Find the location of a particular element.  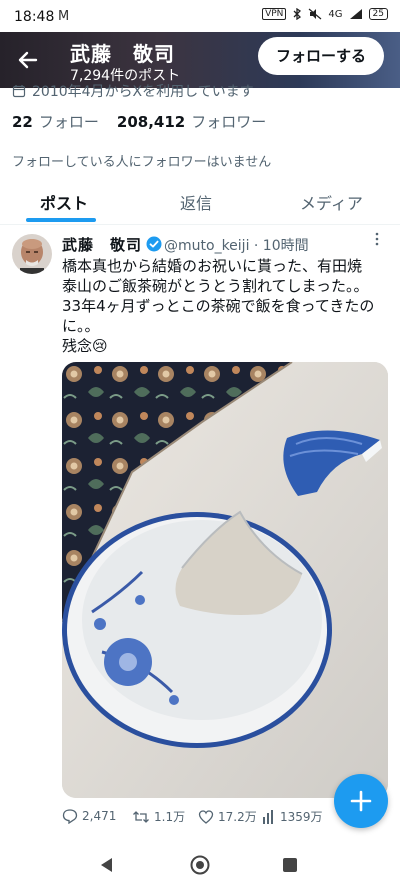

back-button is located at coordinates (28, 60).